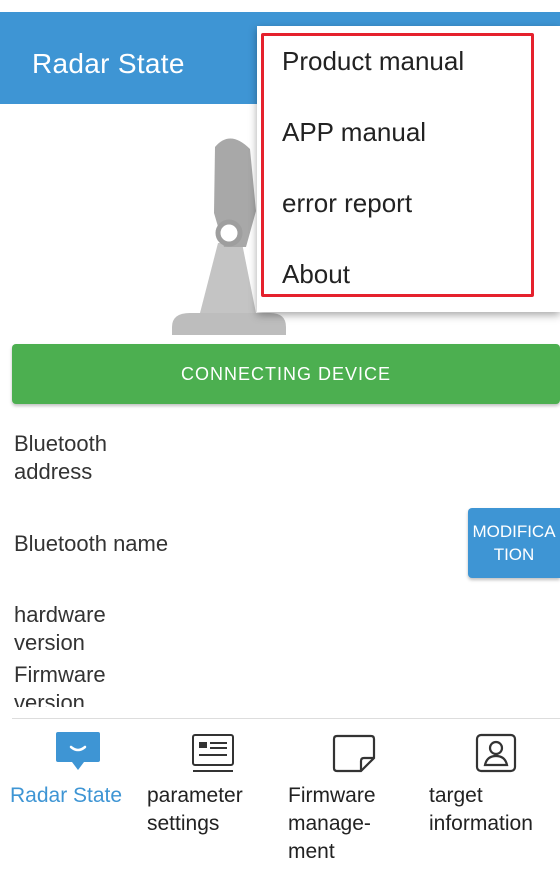  I want to click on firmware-version-label: Firmware version, so click(60, 684).